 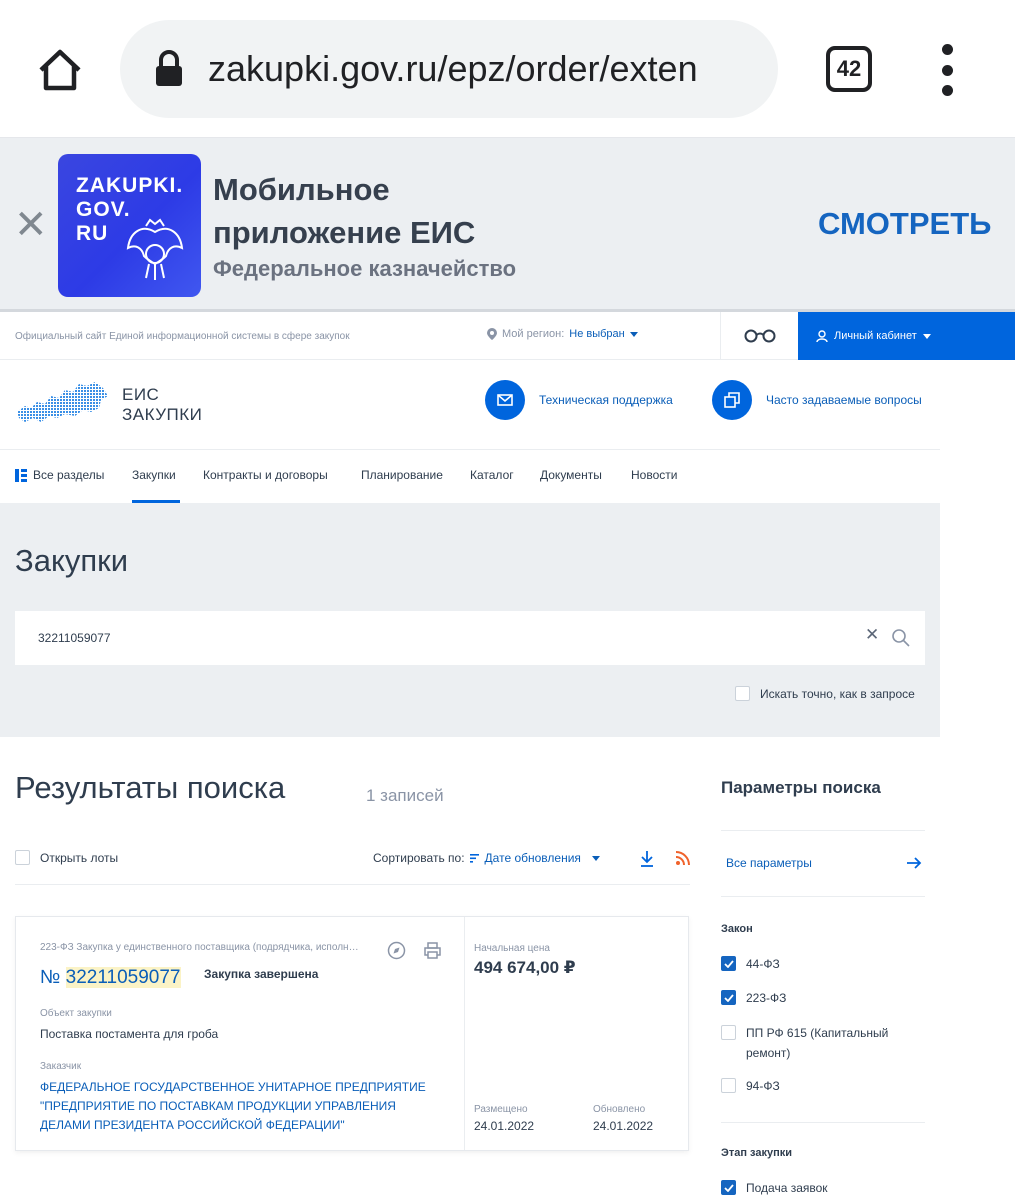 I want to click on customer-label: Заказчик, so click(x=61, y=1066).